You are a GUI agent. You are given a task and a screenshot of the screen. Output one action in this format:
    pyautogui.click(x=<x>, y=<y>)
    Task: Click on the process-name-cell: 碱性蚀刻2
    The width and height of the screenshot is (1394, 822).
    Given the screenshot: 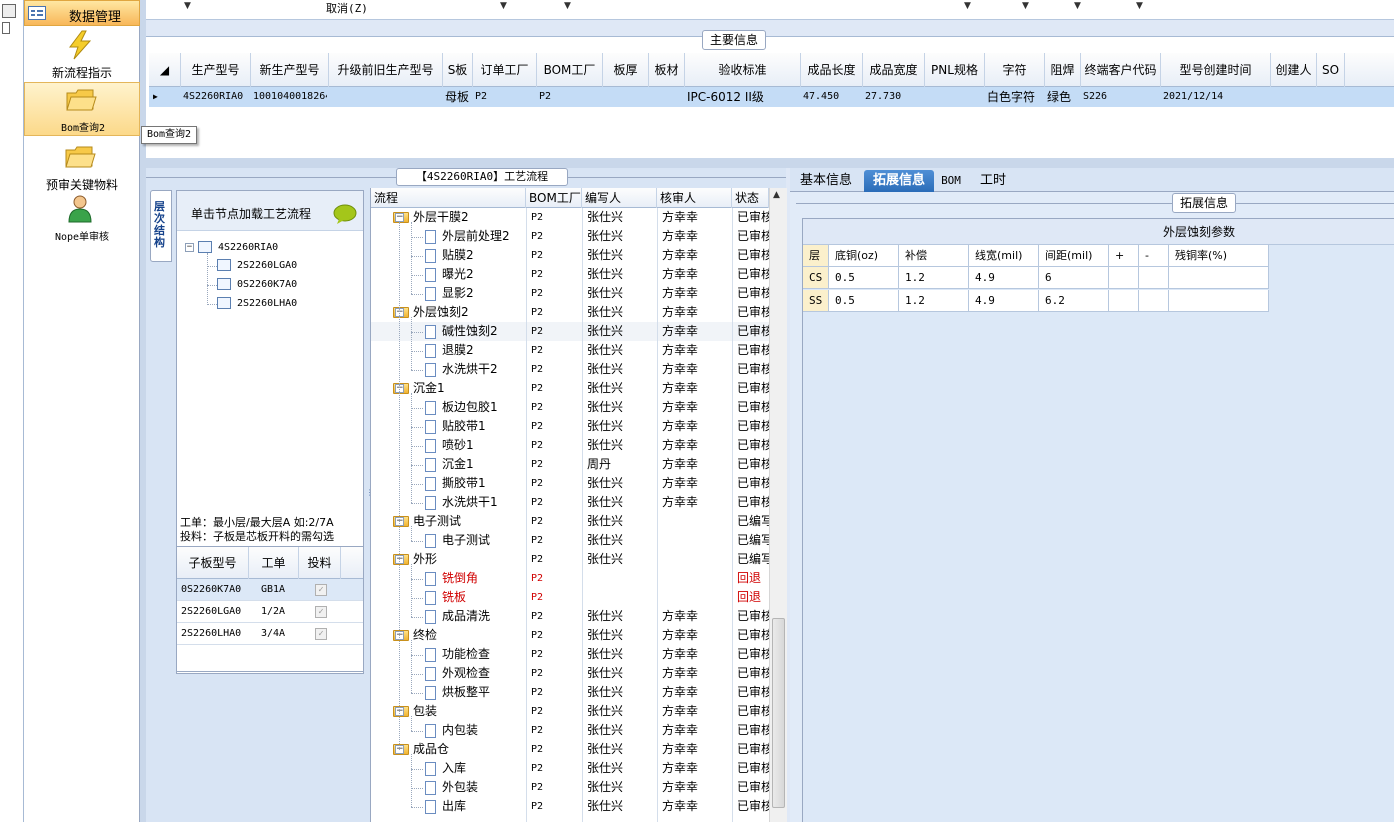 What is the action you would take?
    pyautogui.click(x=475, y=331)
    